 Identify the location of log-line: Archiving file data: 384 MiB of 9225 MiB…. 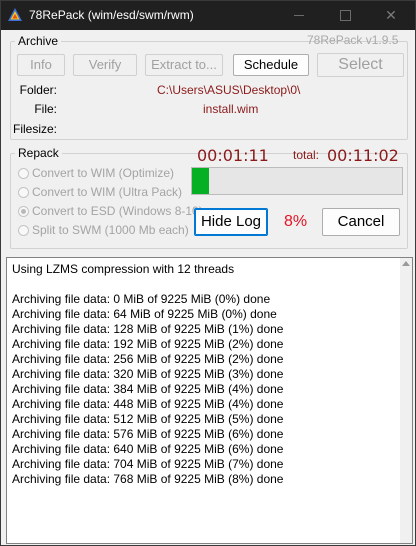
(148, 389).